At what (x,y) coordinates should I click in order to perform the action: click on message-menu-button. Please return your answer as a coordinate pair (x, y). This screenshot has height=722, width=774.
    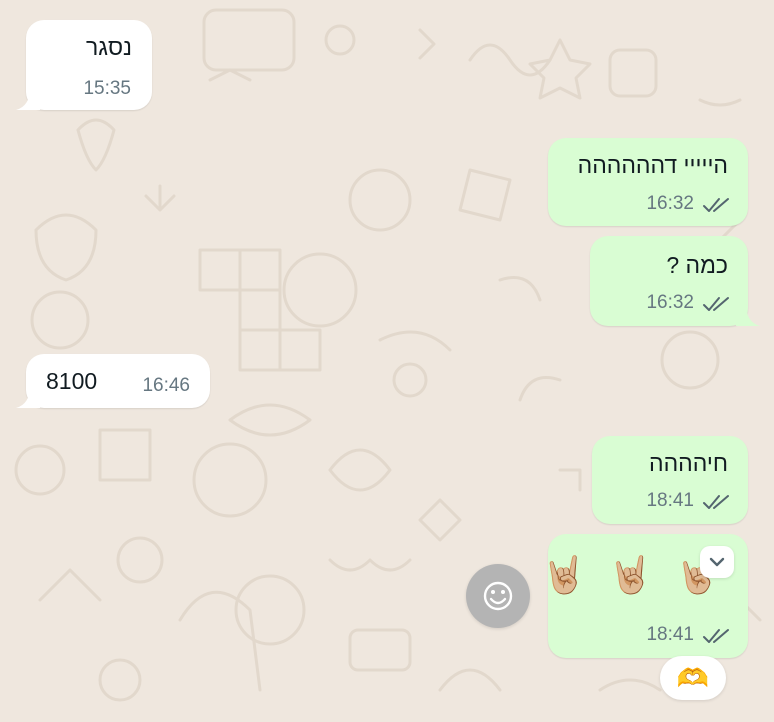
    Looking at the image, I should click on (717, 562).